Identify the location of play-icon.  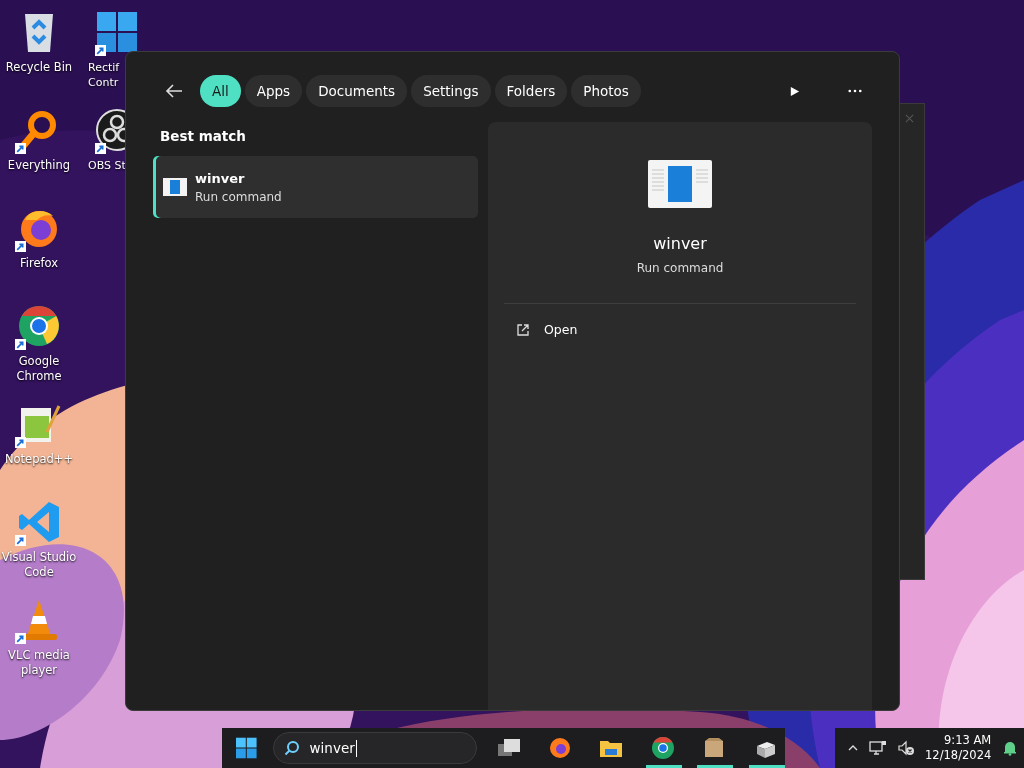
(794, 91).